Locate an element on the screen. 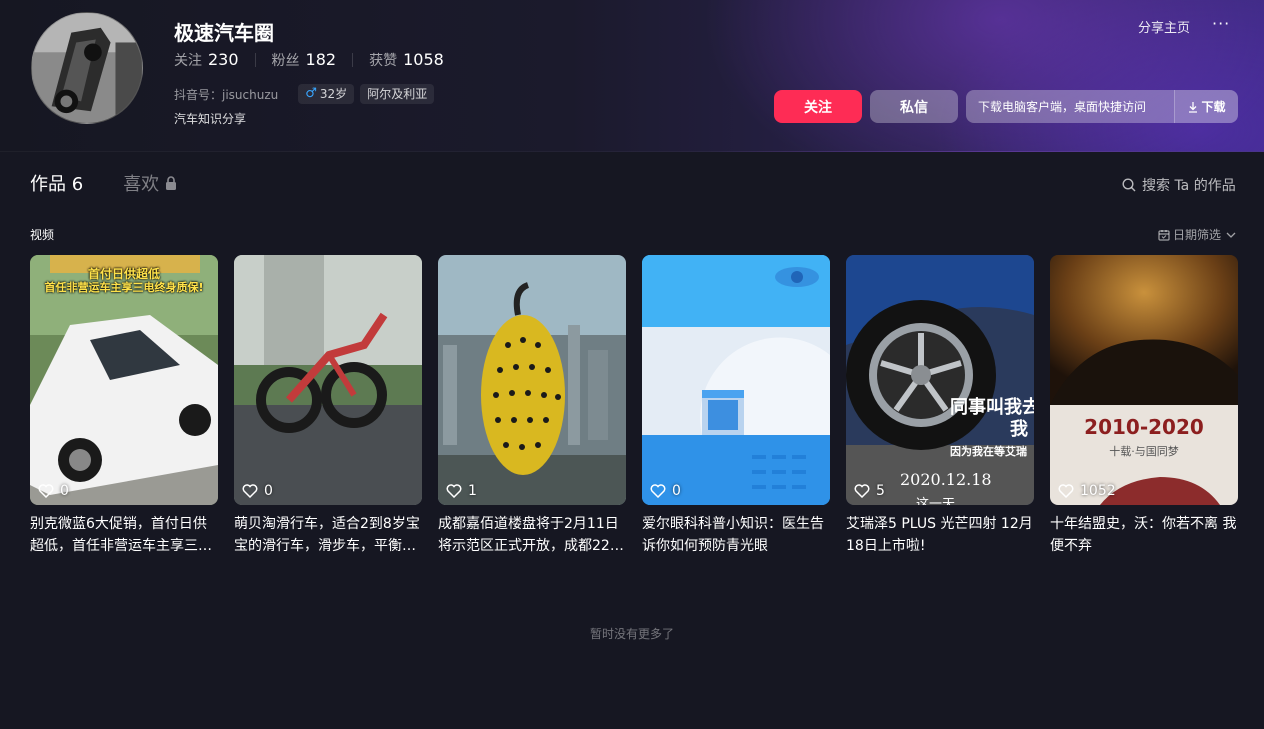 The image size is (1264, 729). section-label: 视频 is located at coordinates (42, 235).